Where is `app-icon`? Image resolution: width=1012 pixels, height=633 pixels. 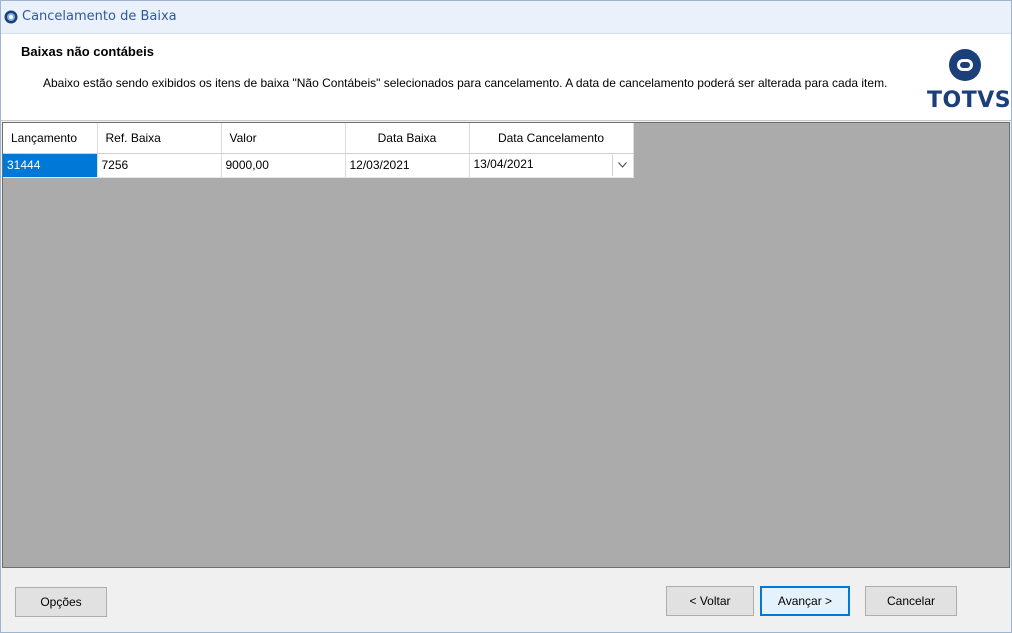
app-icon is located at coordinates (11, 17).